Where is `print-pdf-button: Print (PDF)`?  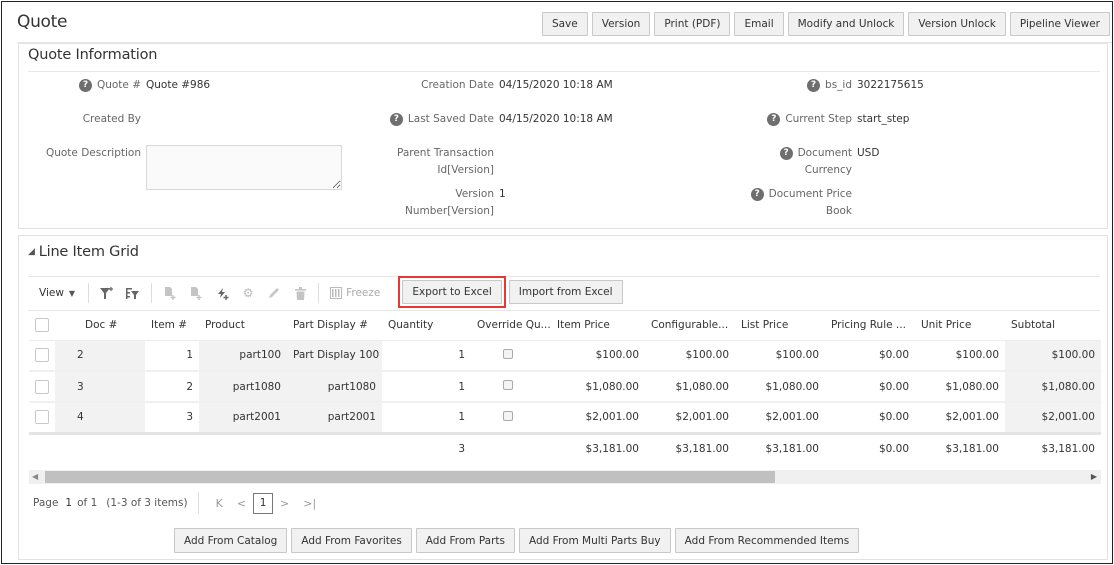 print-pdf-button: Print (PDF) is located at coordinates (692, 24).